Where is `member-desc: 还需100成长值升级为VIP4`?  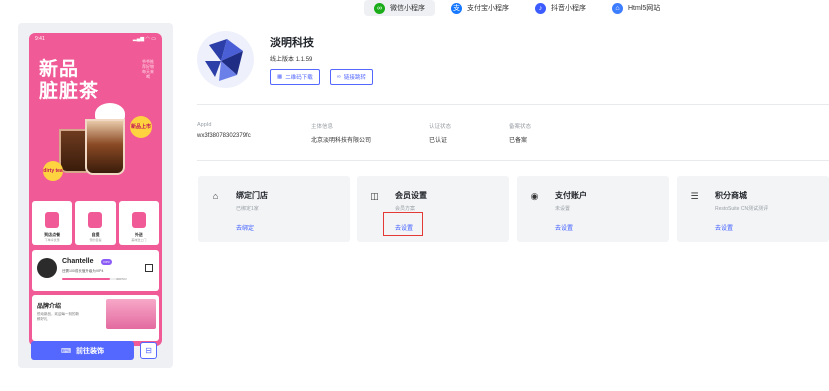 member-desc: 还需100成长值升级为VIP4 is located at coordinates (83, 271).